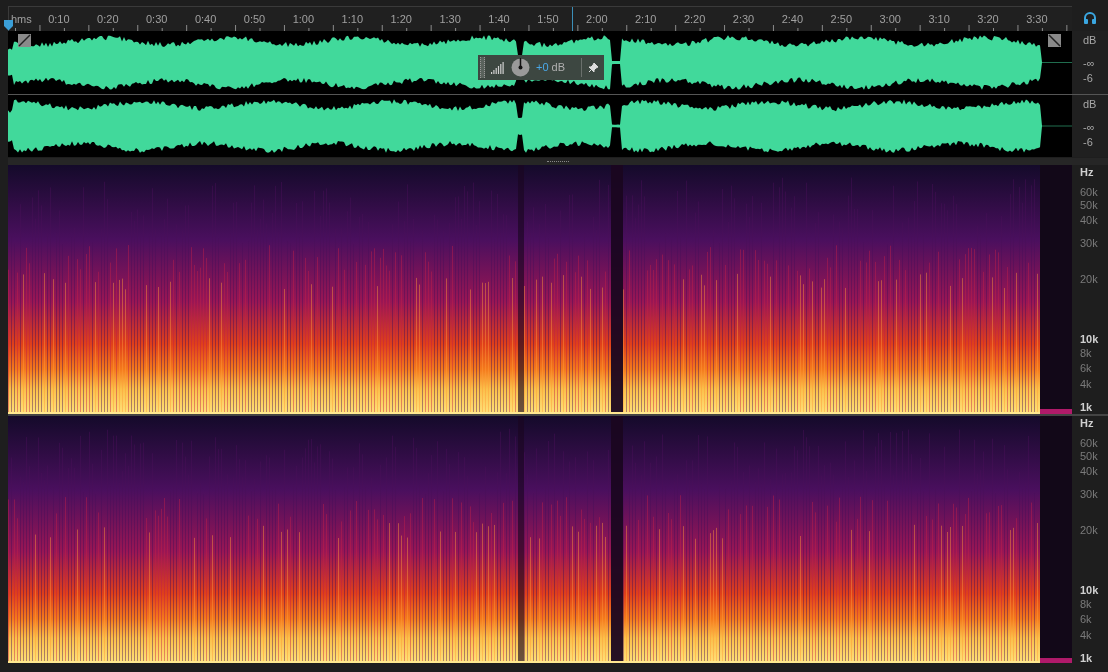  What do you see at coordinates (450, 19) in the screenshot?
I see `time-label: 1:30` at bounding box center [450, 19].